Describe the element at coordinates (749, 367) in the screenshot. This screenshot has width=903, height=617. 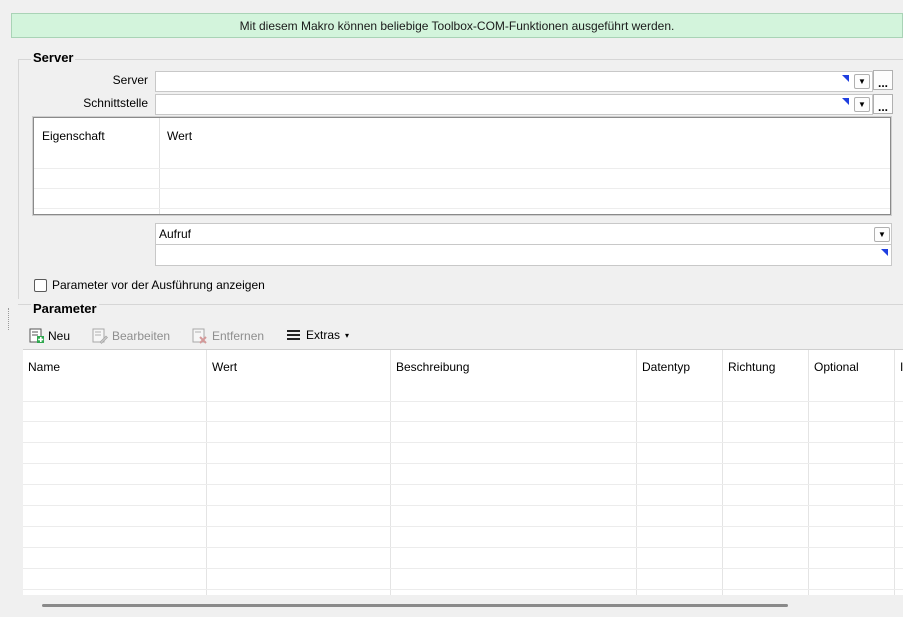
I see `column-header-direction: Richtung` at that location.